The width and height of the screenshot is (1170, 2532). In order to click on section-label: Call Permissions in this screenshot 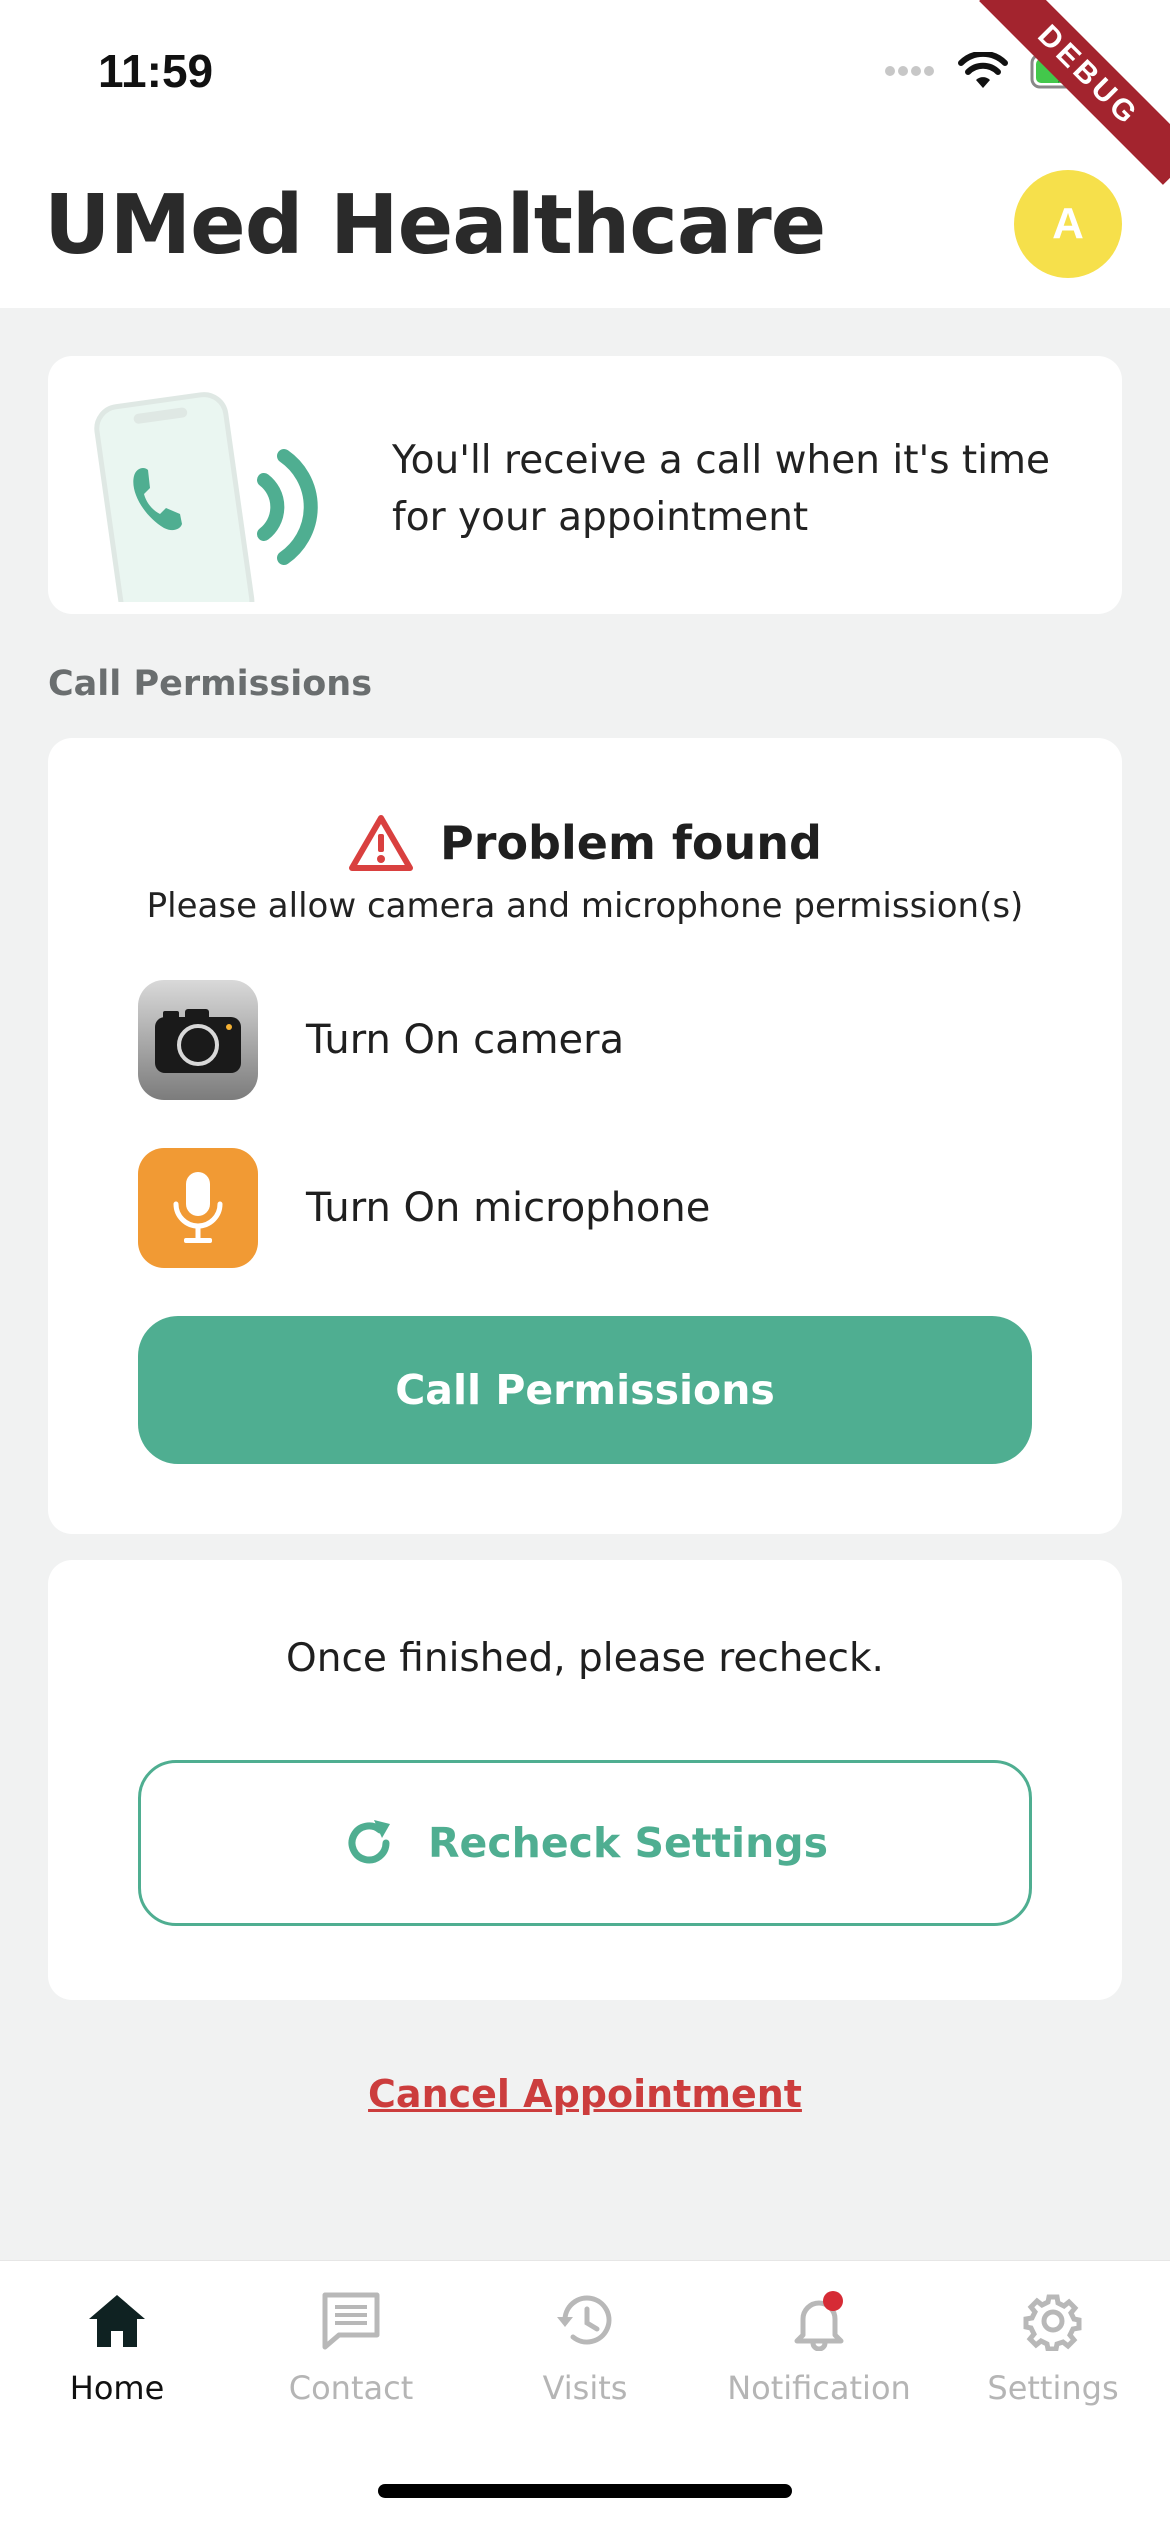, I will do `click(210, 684)`.